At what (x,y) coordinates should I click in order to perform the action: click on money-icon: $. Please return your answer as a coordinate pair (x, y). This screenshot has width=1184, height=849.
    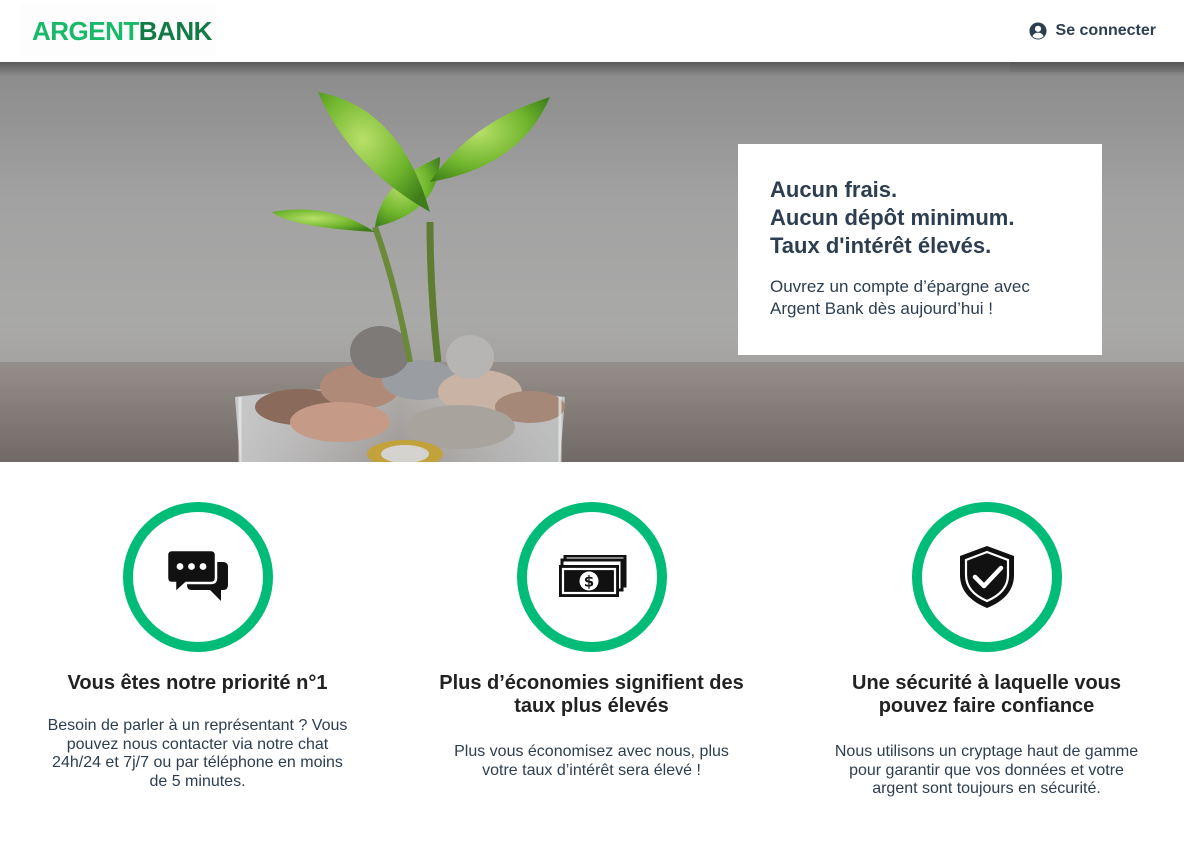
    Looking at the image, I should click on (592, 576).